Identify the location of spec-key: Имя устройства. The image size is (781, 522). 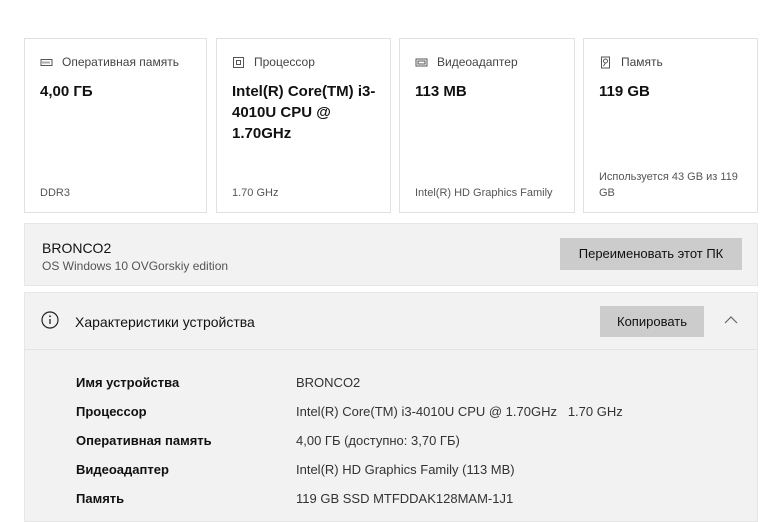
(128, 382).